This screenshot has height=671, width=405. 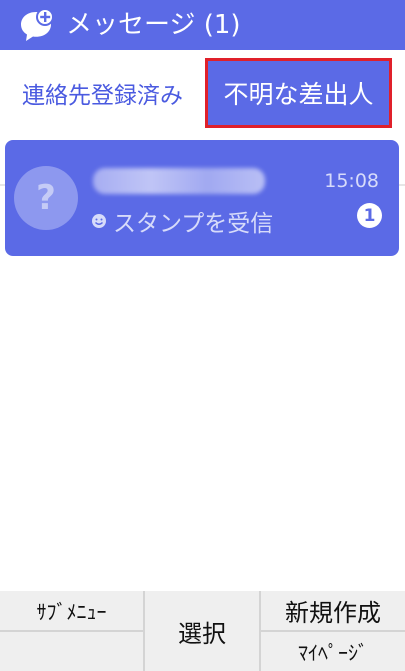 What do you see at coordinates (71, 610) in the screenshot?
I see `submenu-softkey: ｻﾌﾞﾒﾆｭｰ` at bounding box center [71, 610].